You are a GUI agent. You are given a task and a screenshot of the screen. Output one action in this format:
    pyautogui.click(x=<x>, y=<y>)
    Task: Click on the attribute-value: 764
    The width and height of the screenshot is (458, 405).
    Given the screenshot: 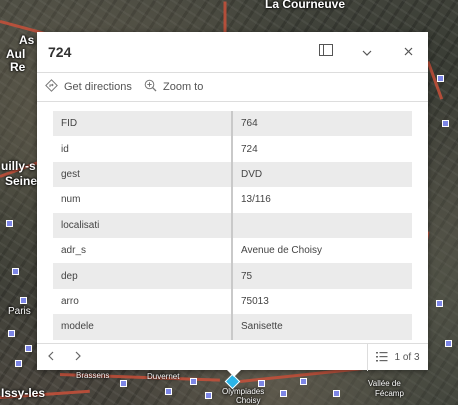 What is the action you would take?
    pyautogui.click(x=322, y=124)
    